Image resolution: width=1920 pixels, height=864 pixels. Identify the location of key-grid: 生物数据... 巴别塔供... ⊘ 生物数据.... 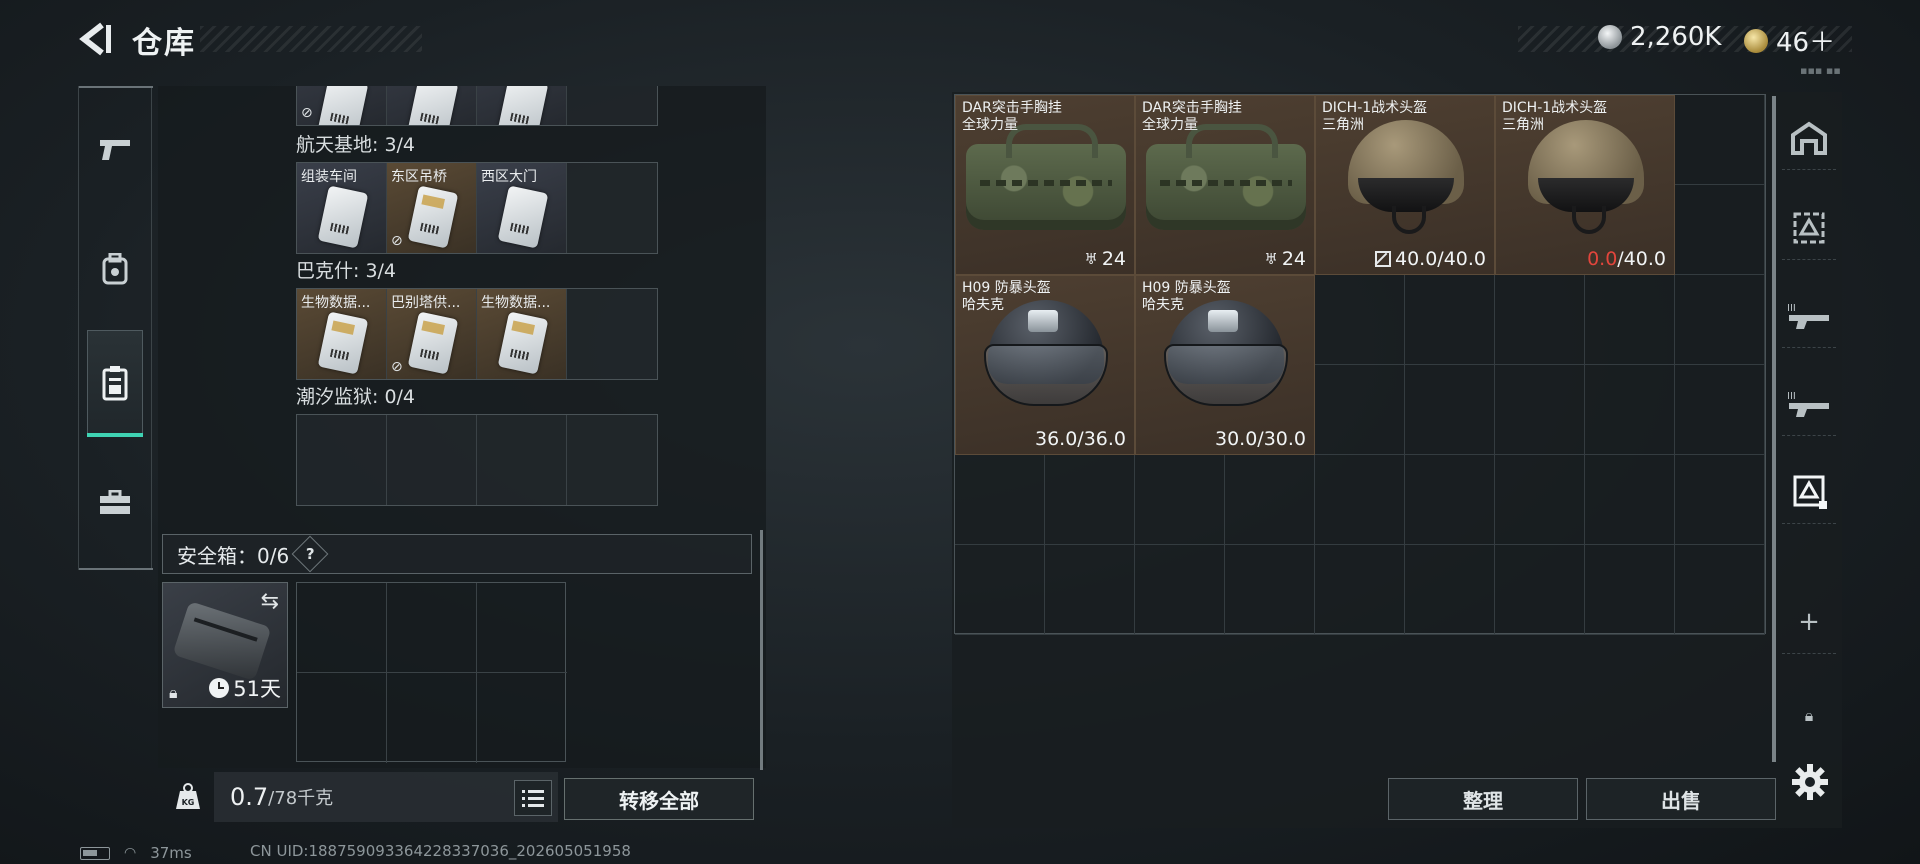
(477, 334).